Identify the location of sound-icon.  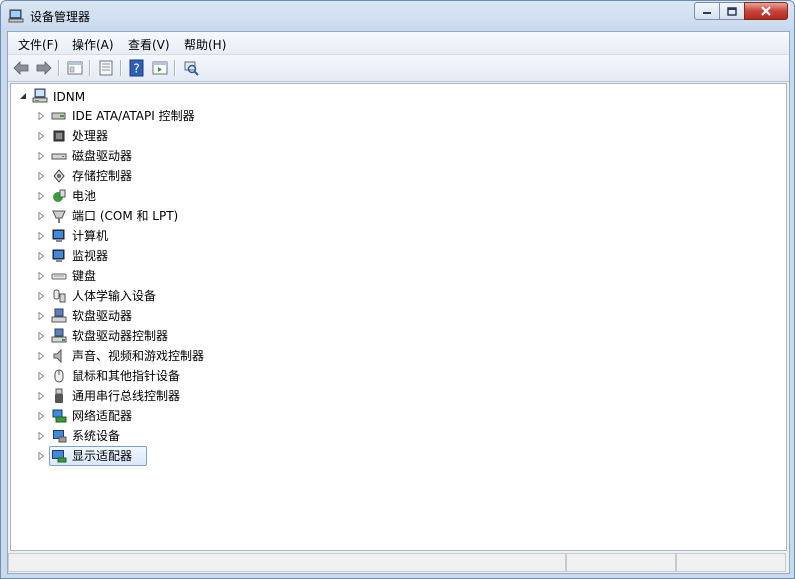
(57, 356).